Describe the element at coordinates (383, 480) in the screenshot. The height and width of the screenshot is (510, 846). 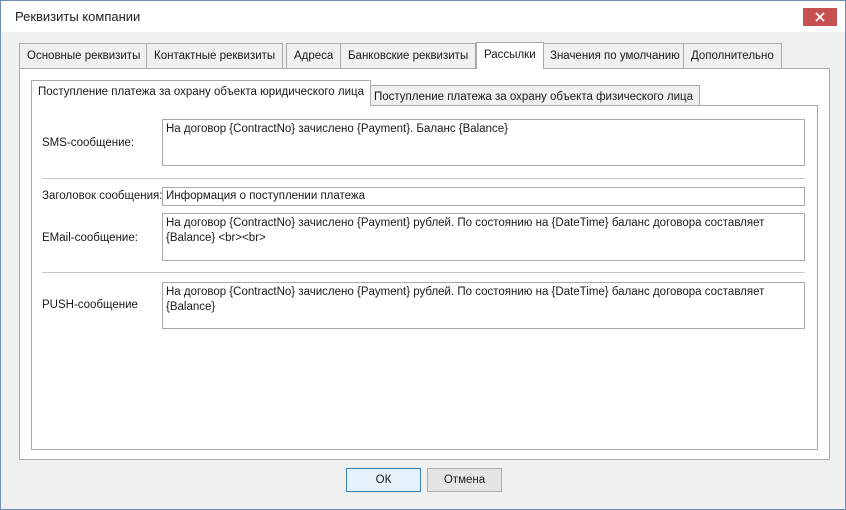
I see `ok-button: ОК` at that location.